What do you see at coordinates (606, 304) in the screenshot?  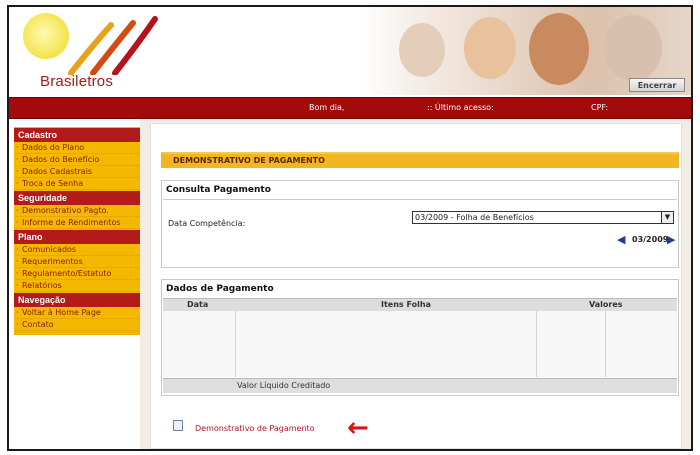 I see `col-valores: Valores` at bounding box center [606, 304].